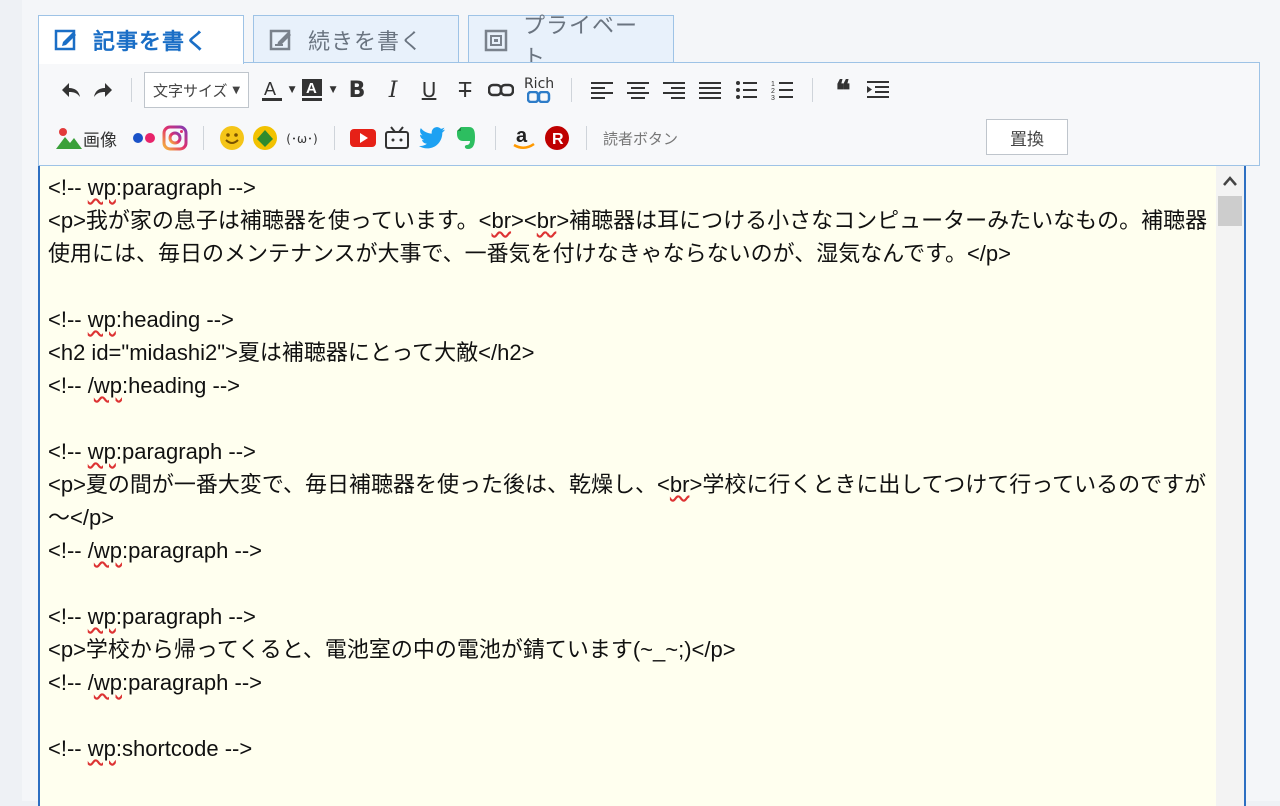 Image resolution: width=1280 pixels, height=806 pixels. I want to click on editor-tabs: 記事を書く 続きを書く プライベート, so click(360, 42).